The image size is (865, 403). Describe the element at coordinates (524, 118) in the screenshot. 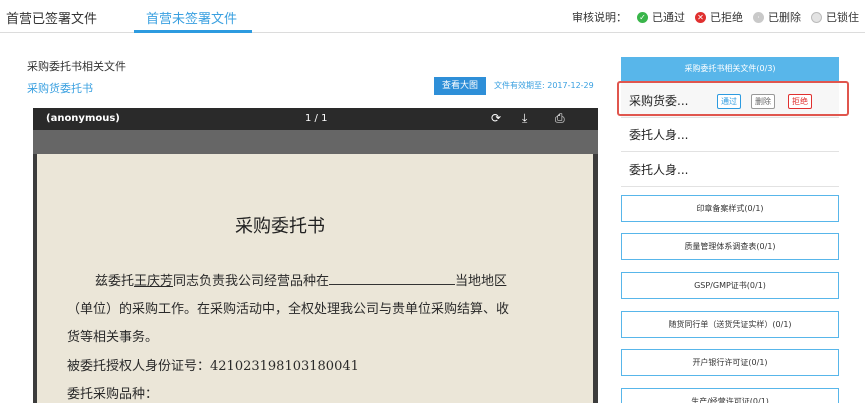

I see `download-icon: ⤓` at that location.